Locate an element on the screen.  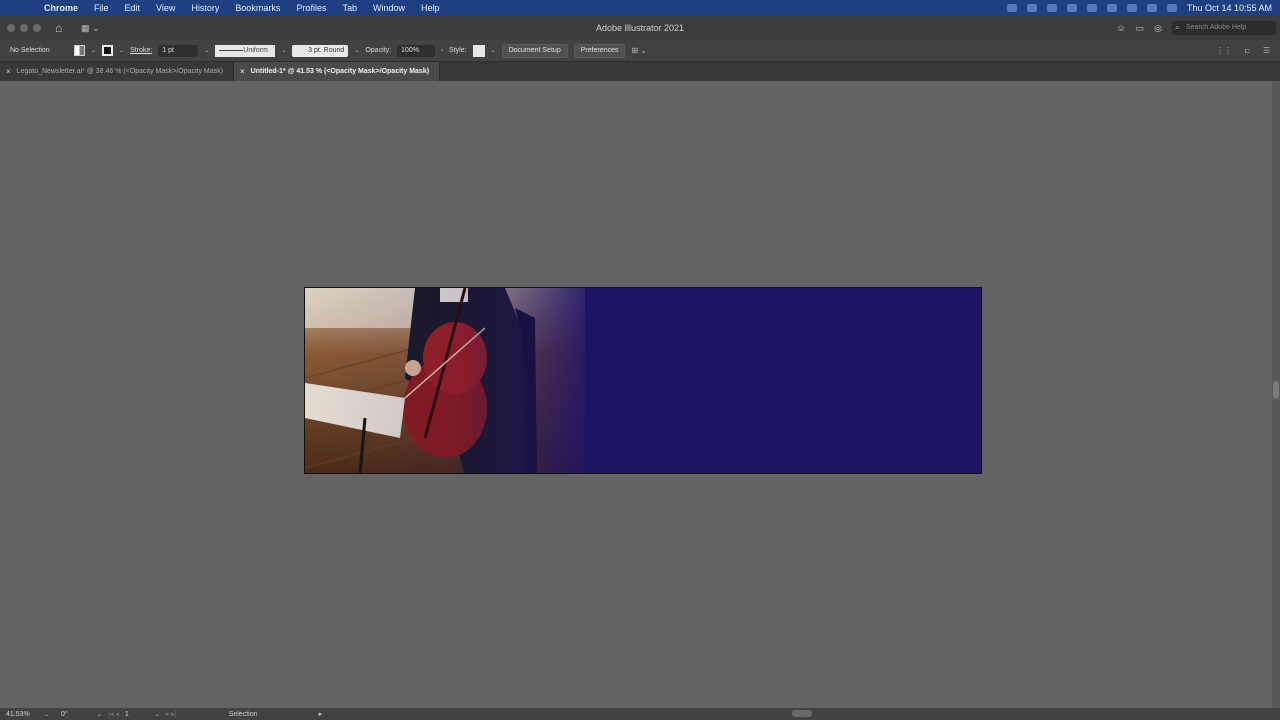
opacity-label: Opacity: is located at coordinates (378, 50).